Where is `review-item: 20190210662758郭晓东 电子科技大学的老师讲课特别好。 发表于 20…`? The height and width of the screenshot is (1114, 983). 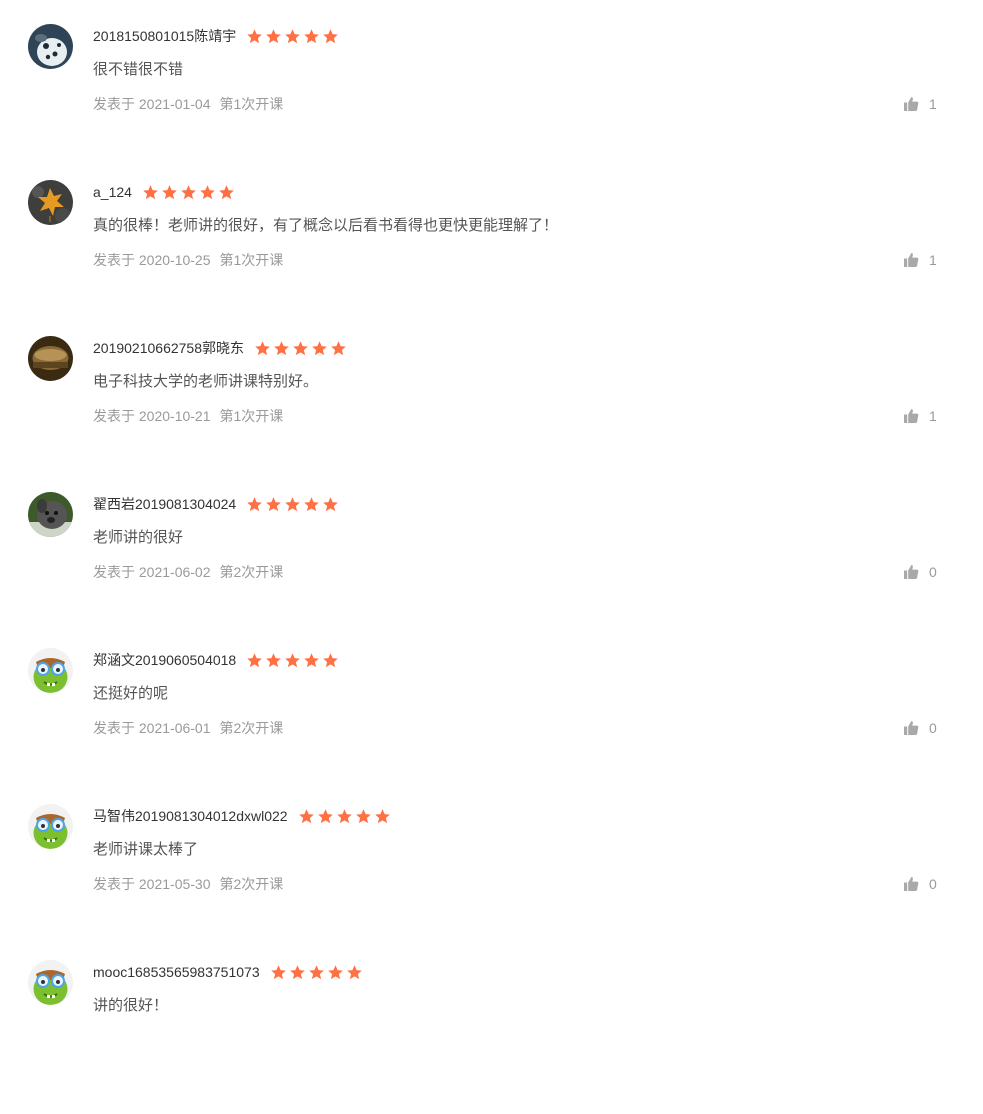 review-item: 20190210662758郭晓东 电子科技大学的老师讲课特别好。 发表于 20… is located at coordinates (491, 412).